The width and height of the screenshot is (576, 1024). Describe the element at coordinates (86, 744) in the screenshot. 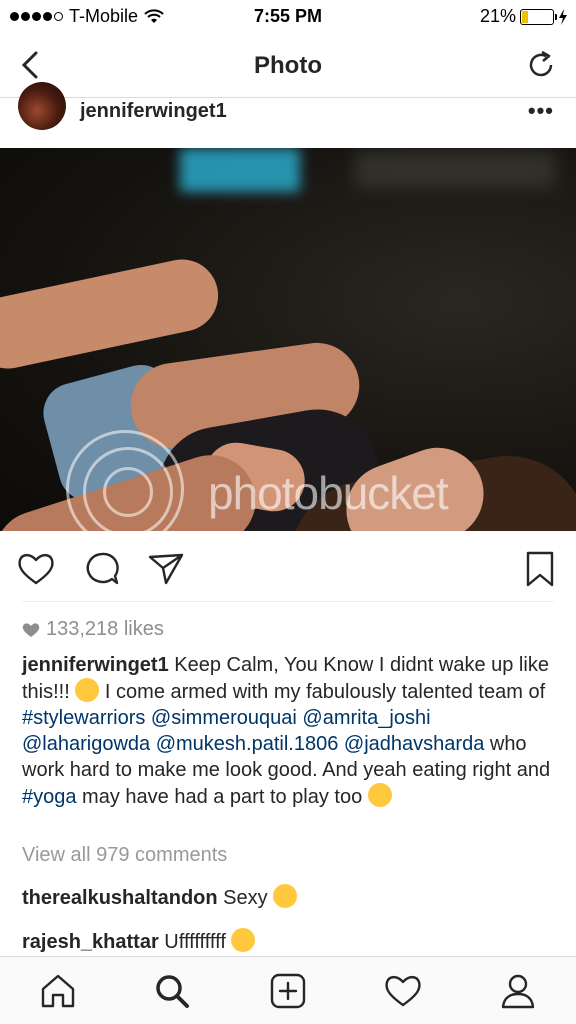

I see `mention-laharigowda: @laharigowda` at that location.